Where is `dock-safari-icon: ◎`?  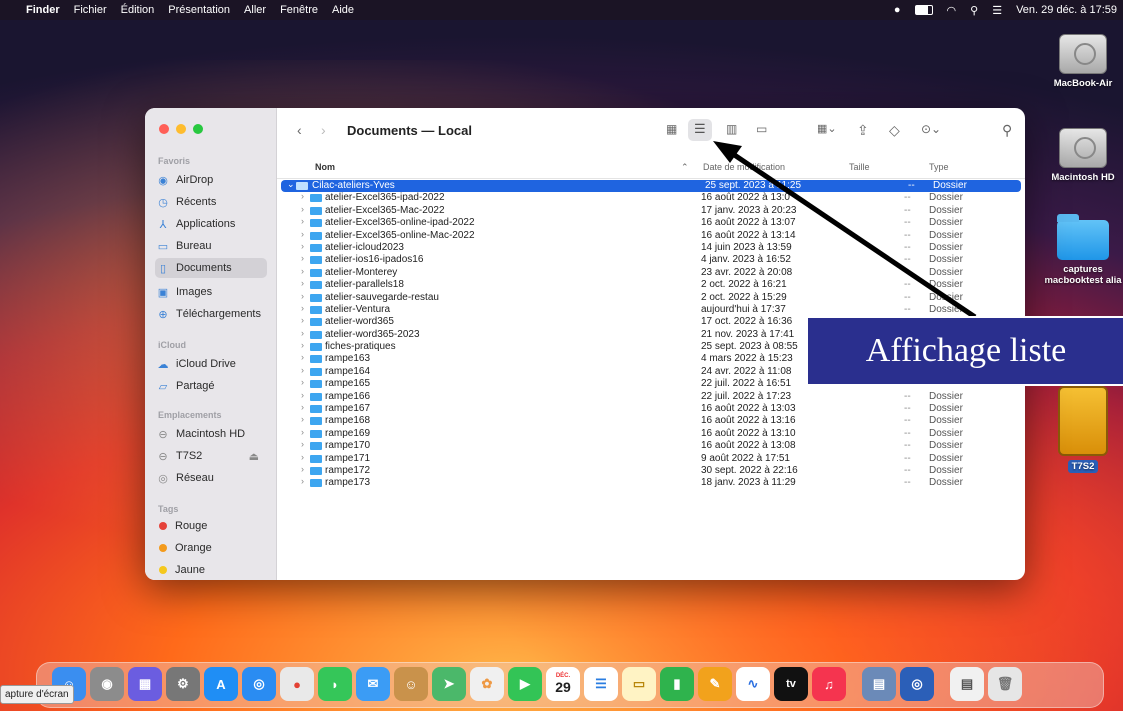 dock-safari-icon: ◎ is located at coordinates (259, 684).